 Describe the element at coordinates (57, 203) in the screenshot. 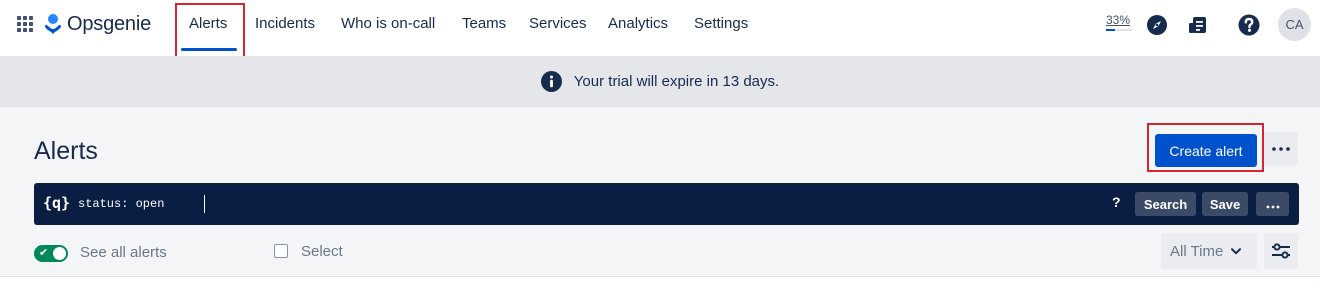

I see `query-icon: {q}` at that location.